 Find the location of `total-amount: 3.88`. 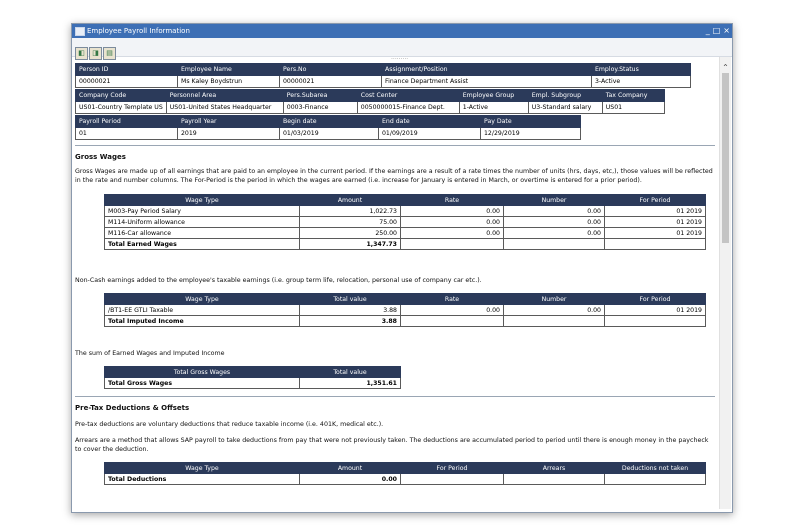

total-amount: 3.88 is located at coordinates (350, 321).